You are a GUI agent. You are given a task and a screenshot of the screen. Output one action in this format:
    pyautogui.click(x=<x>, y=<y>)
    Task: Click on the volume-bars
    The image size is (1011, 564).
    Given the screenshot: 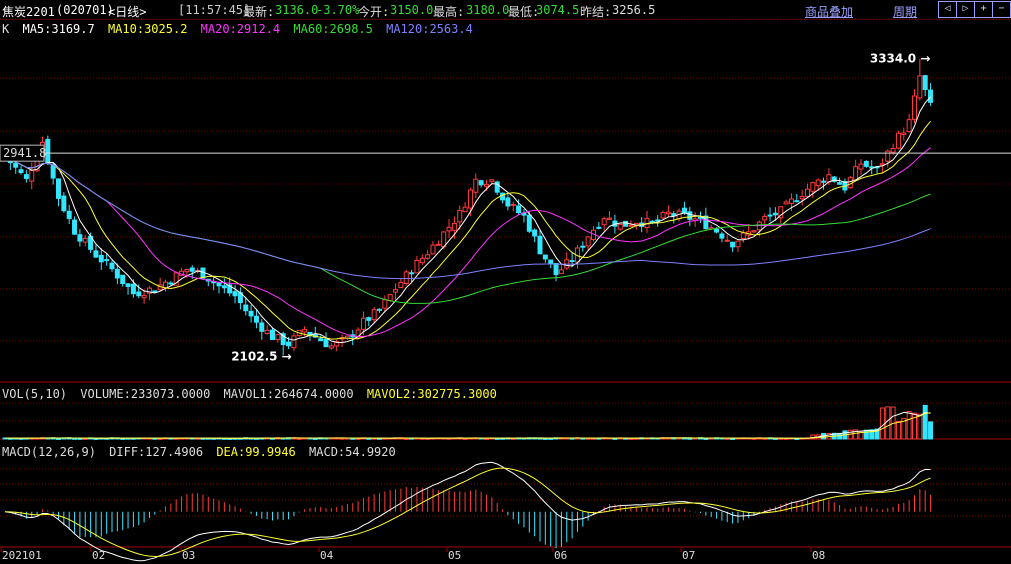 What is the action you would take?
    pyautogui.click(x=468, y=422)
    